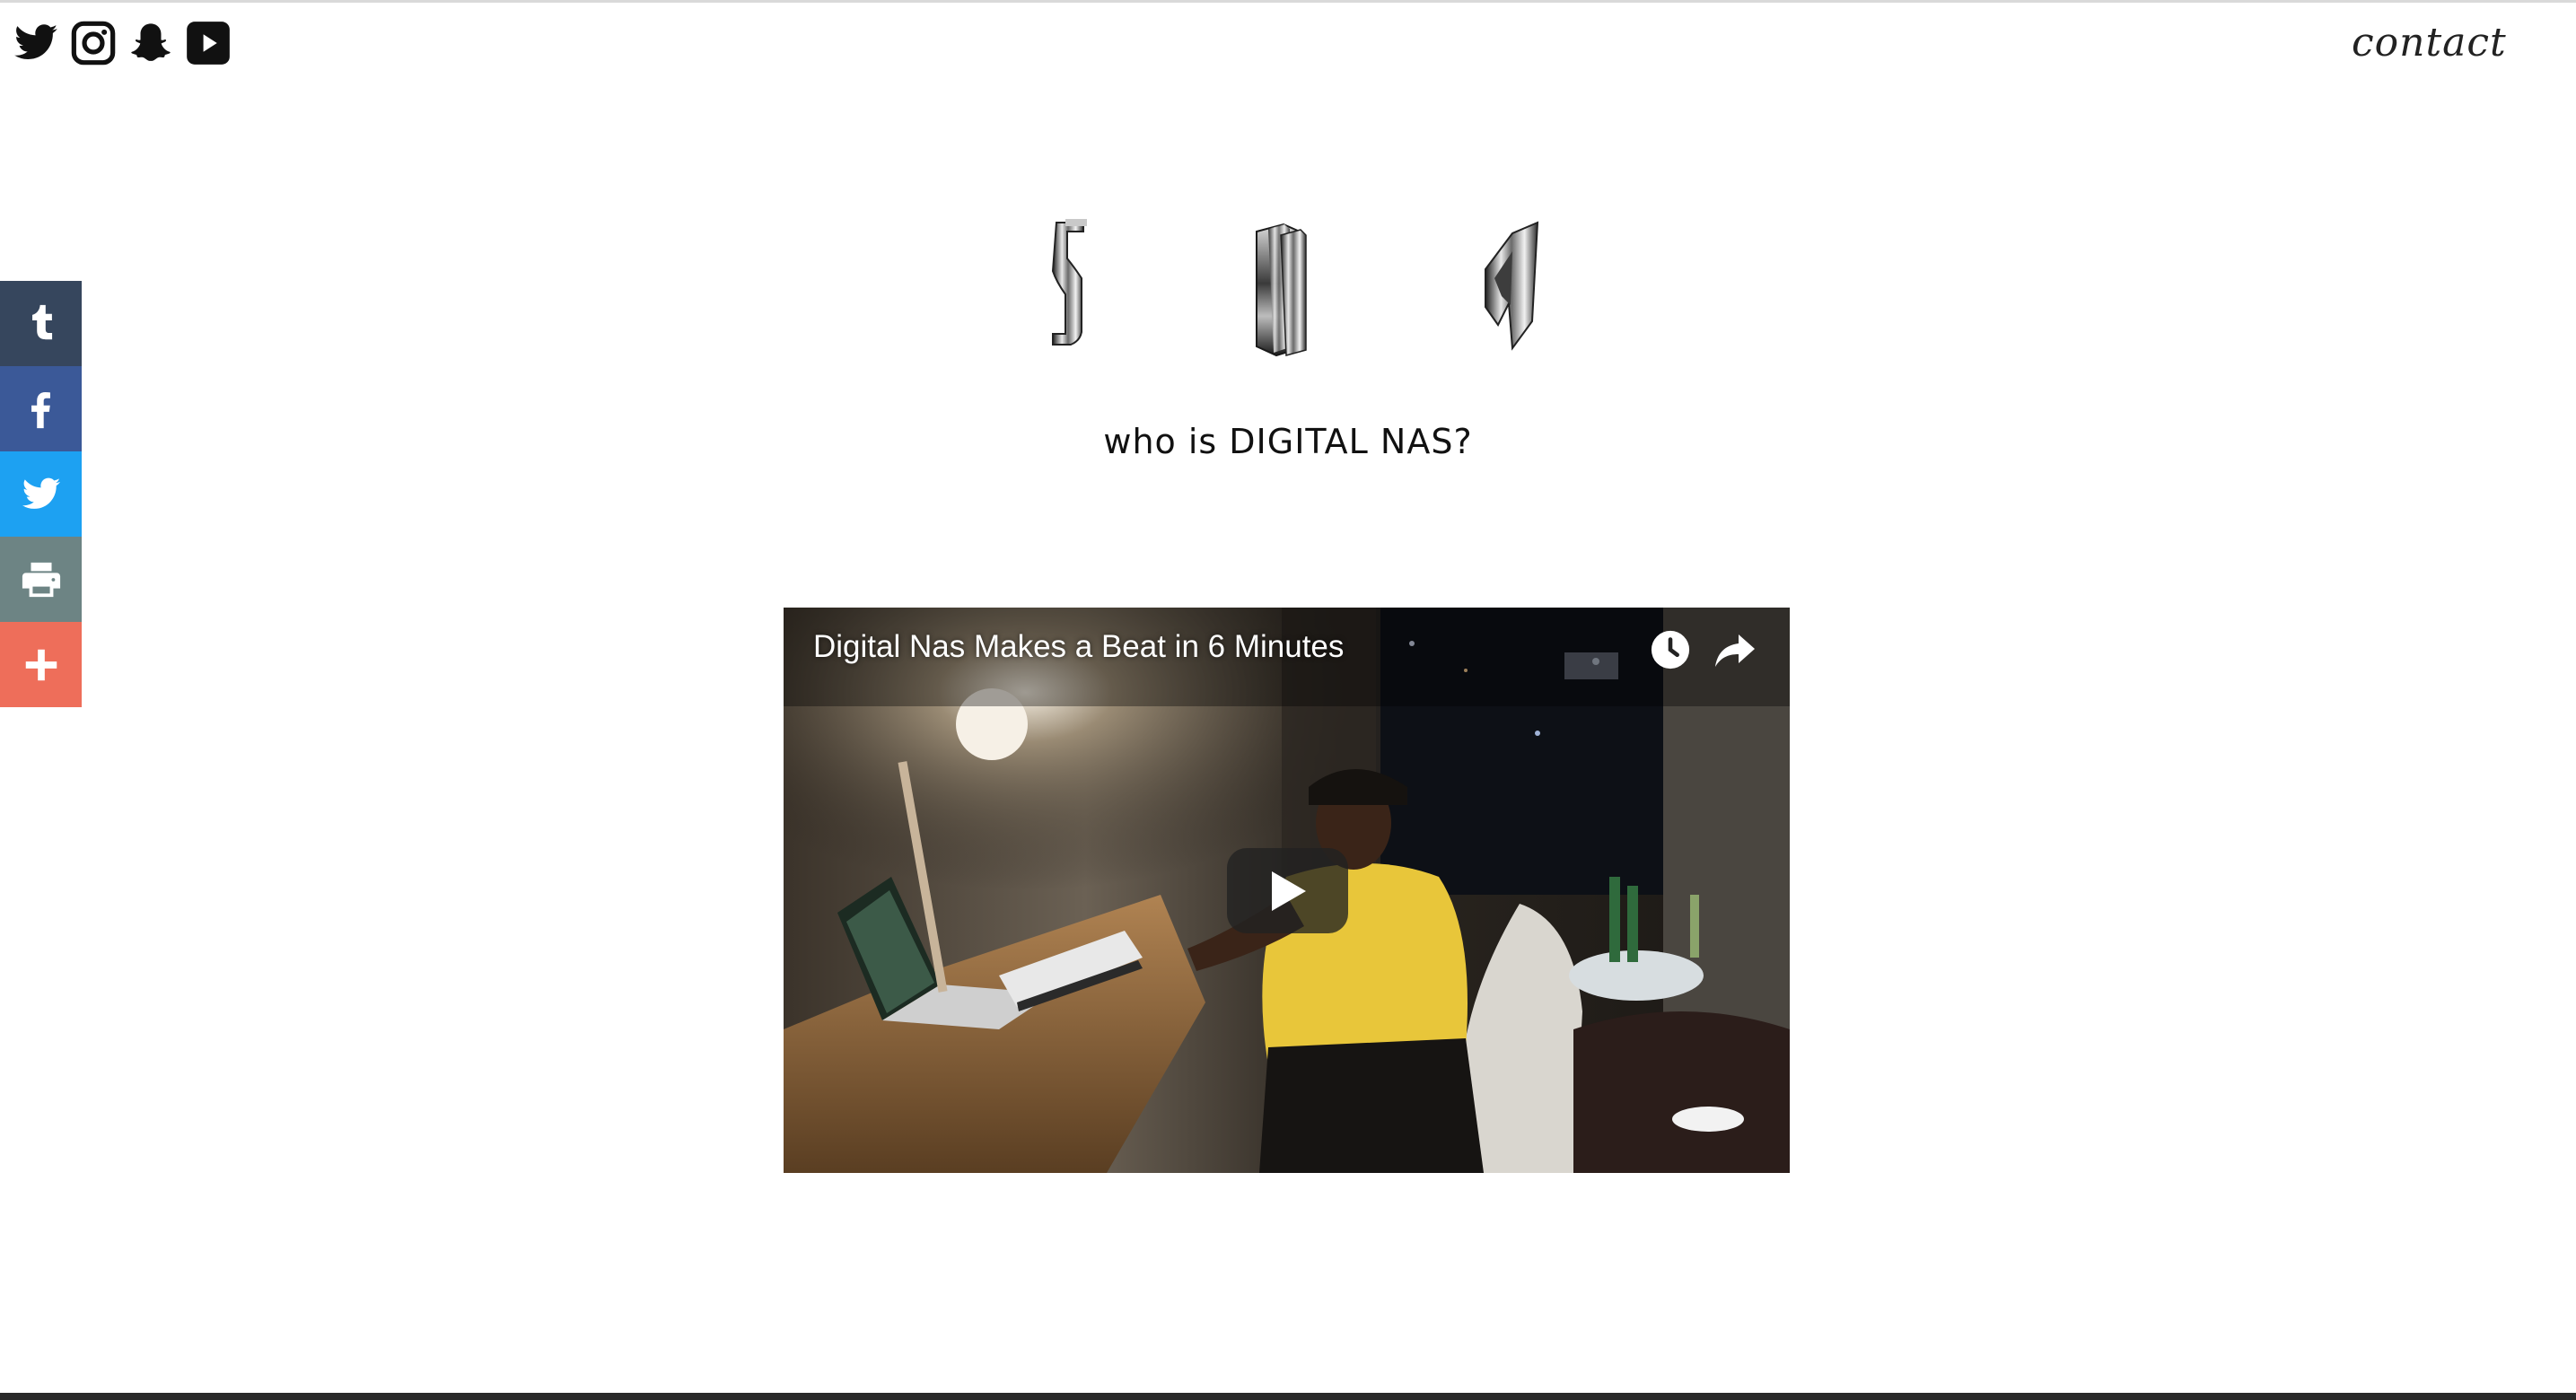 This screenshot has height=1400, width=2576. I want to click on share-bar, so click(41, 494).